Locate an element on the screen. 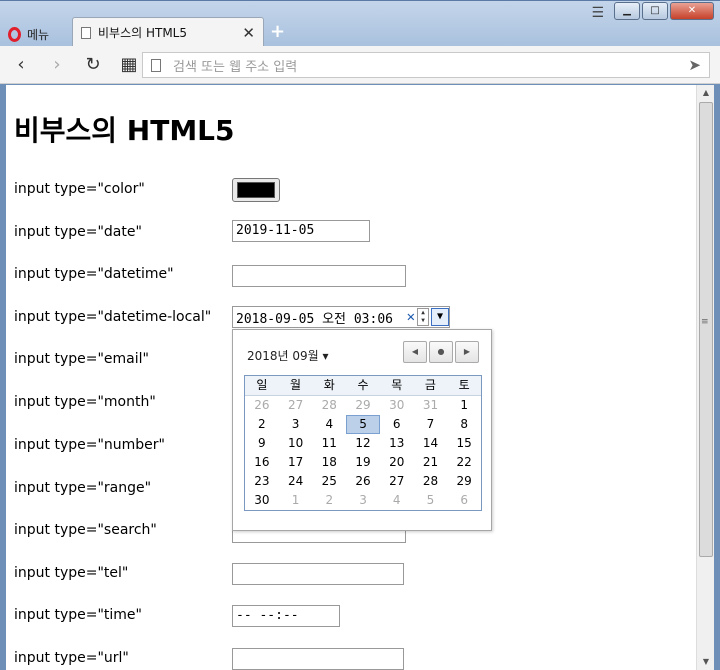 The width and height of the screenshot is (720, 670). color-input is located at coordinates (256, 190).